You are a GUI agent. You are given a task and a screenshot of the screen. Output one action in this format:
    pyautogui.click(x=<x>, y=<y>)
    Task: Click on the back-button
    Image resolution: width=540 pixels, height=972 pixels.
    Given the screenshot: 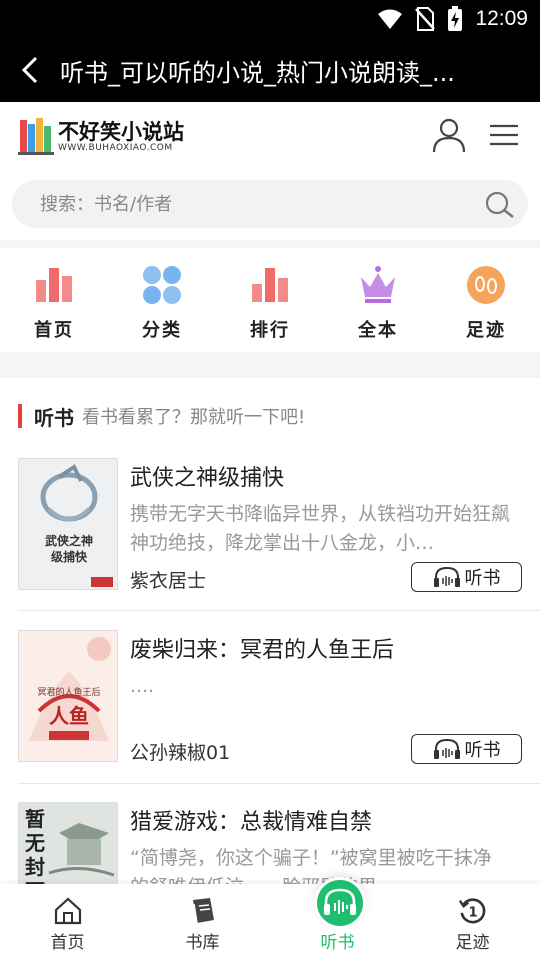 What is the action you would take?
    pyautogui.click(x=30, y=70)
    